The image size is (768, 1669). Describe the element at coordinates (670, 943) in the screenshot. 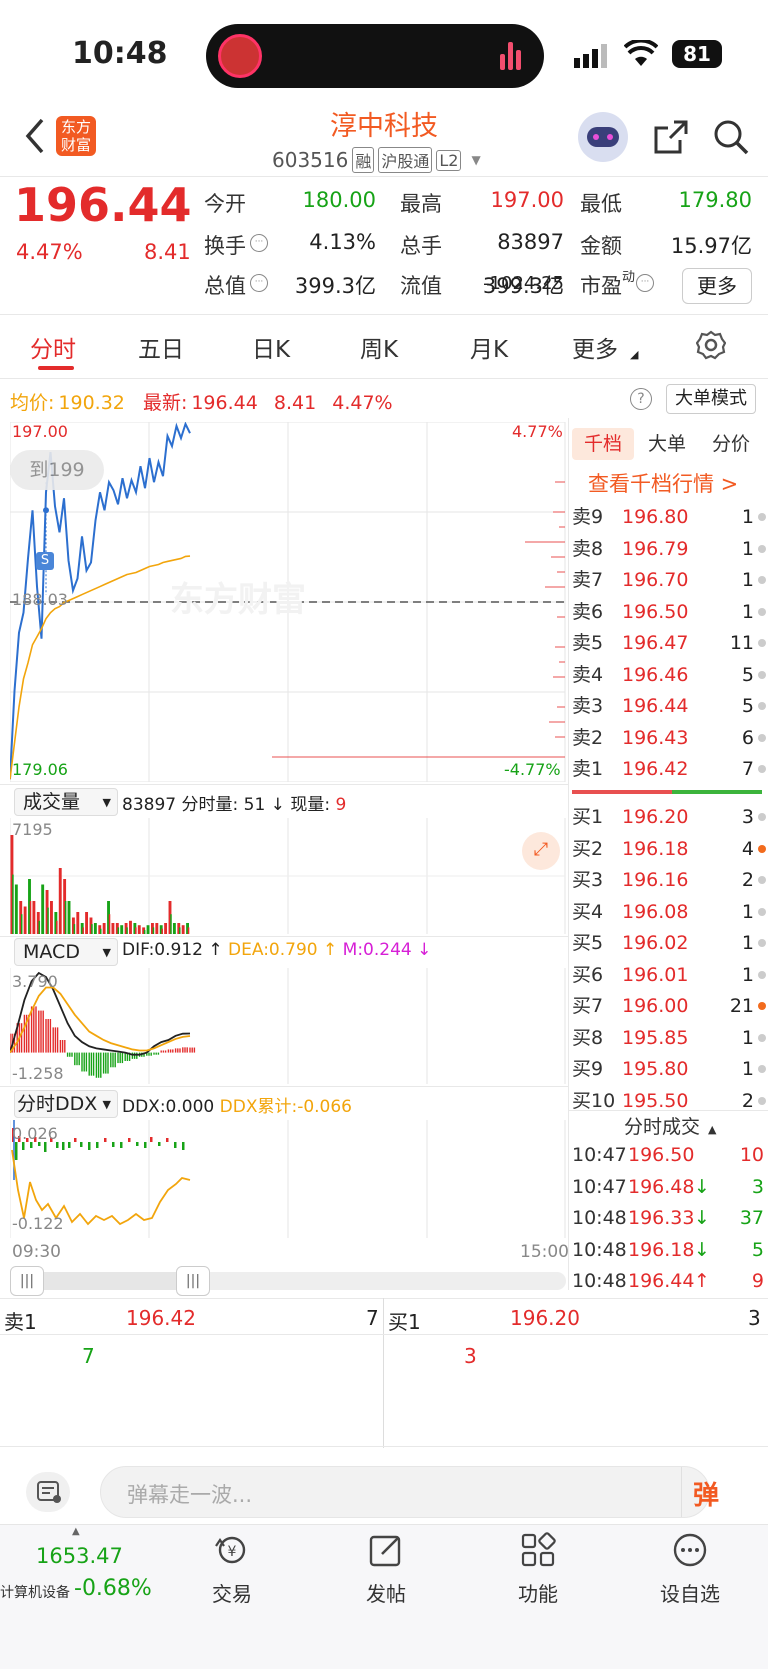

I see `bid-row: 买5 196.02 1` at that location.